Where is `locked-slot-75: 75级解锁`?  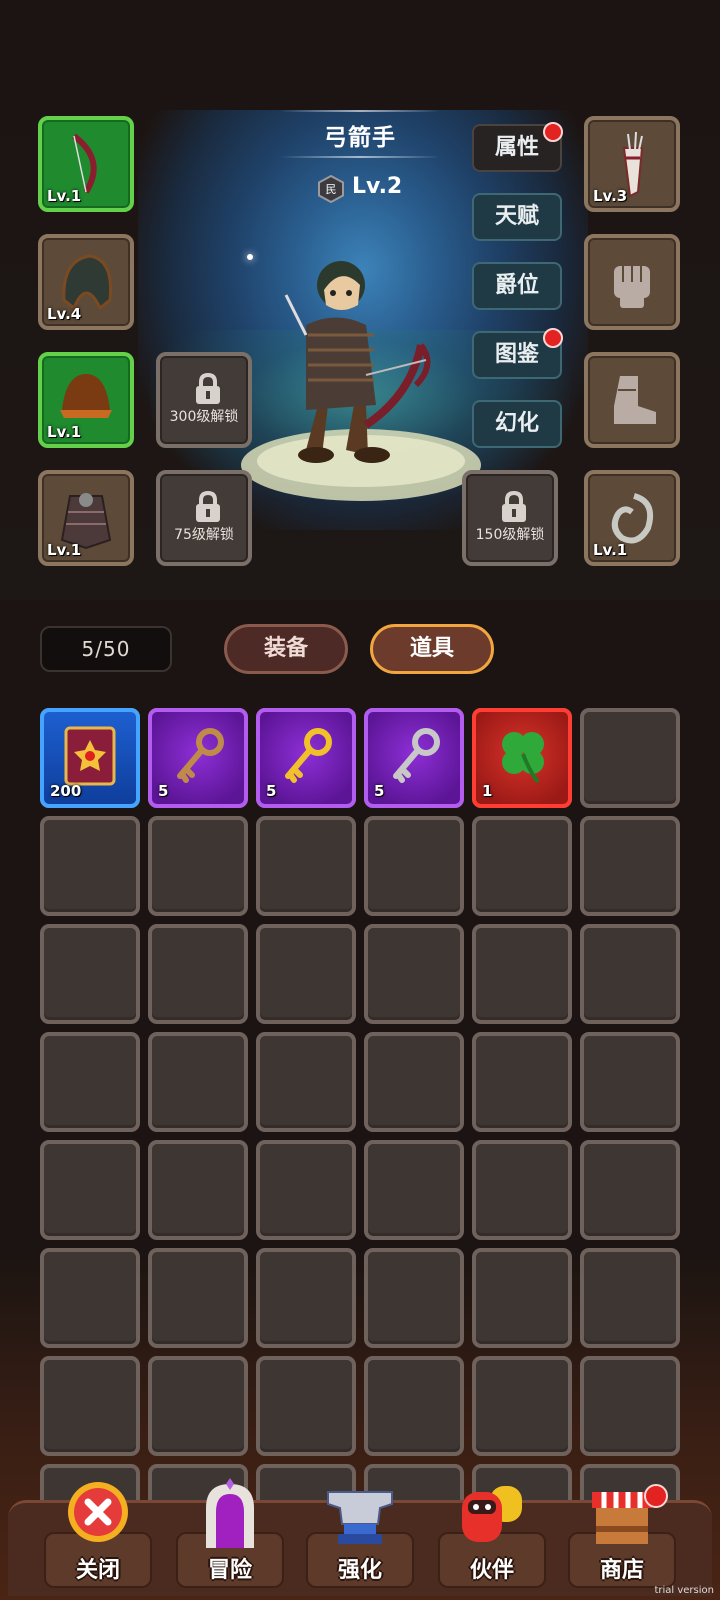 locked-slot-75: 75级解锁 is located at coordinates (204, 518).